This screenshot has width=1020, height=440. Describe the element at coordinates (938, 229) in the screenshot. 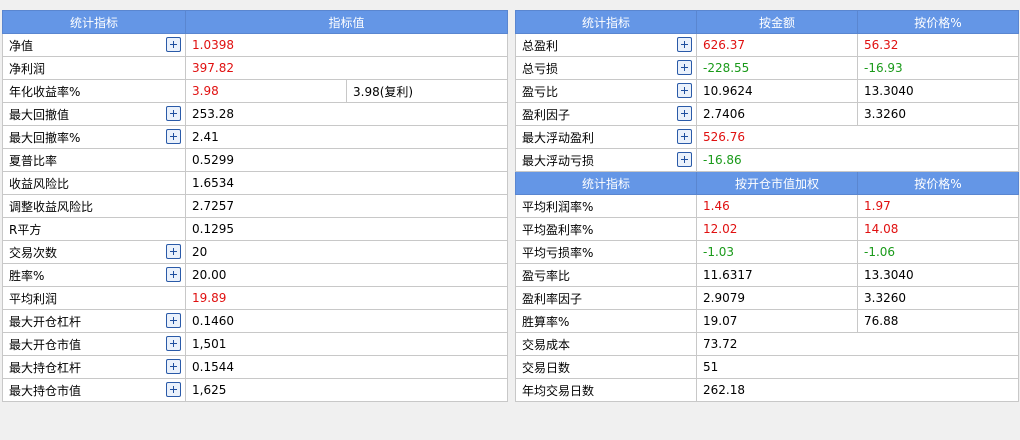

I see `row-value-secondary: 14.08` at that location.